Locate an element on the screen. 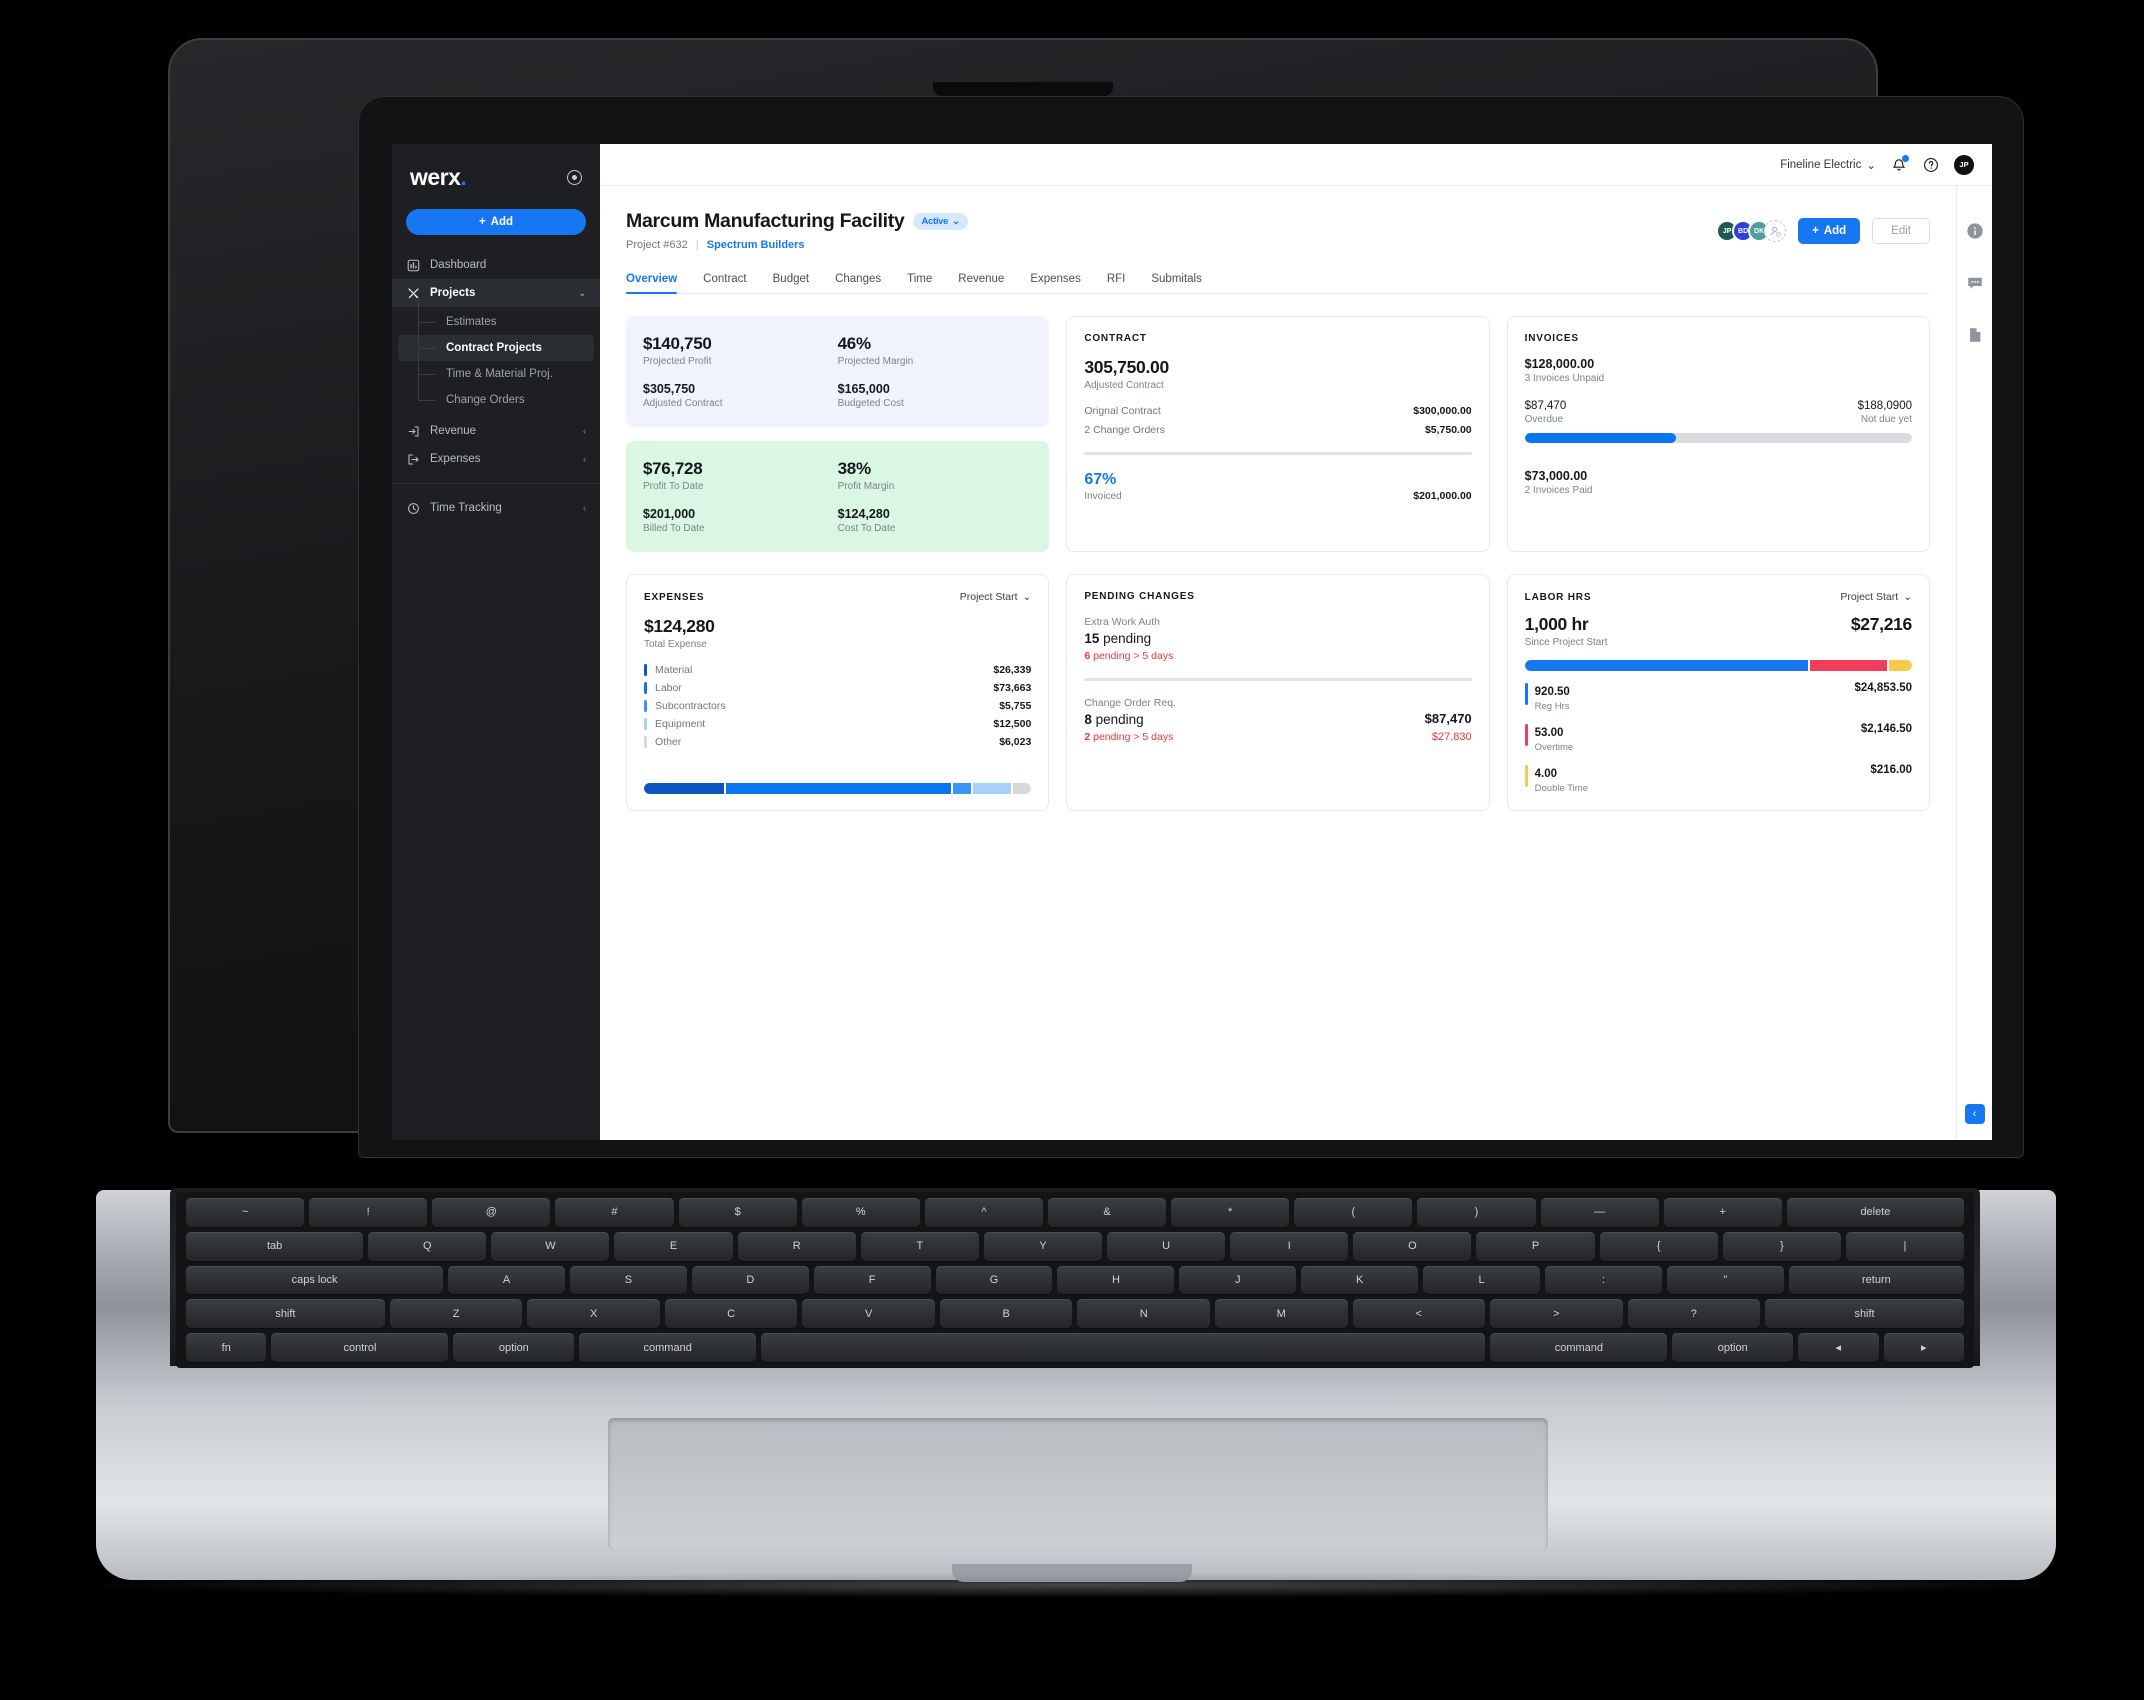 This screenshot has height=1700, width=2144. sidebar-item-time-tracking: Time Tracking ‹ is located at coordinates (496, 508).